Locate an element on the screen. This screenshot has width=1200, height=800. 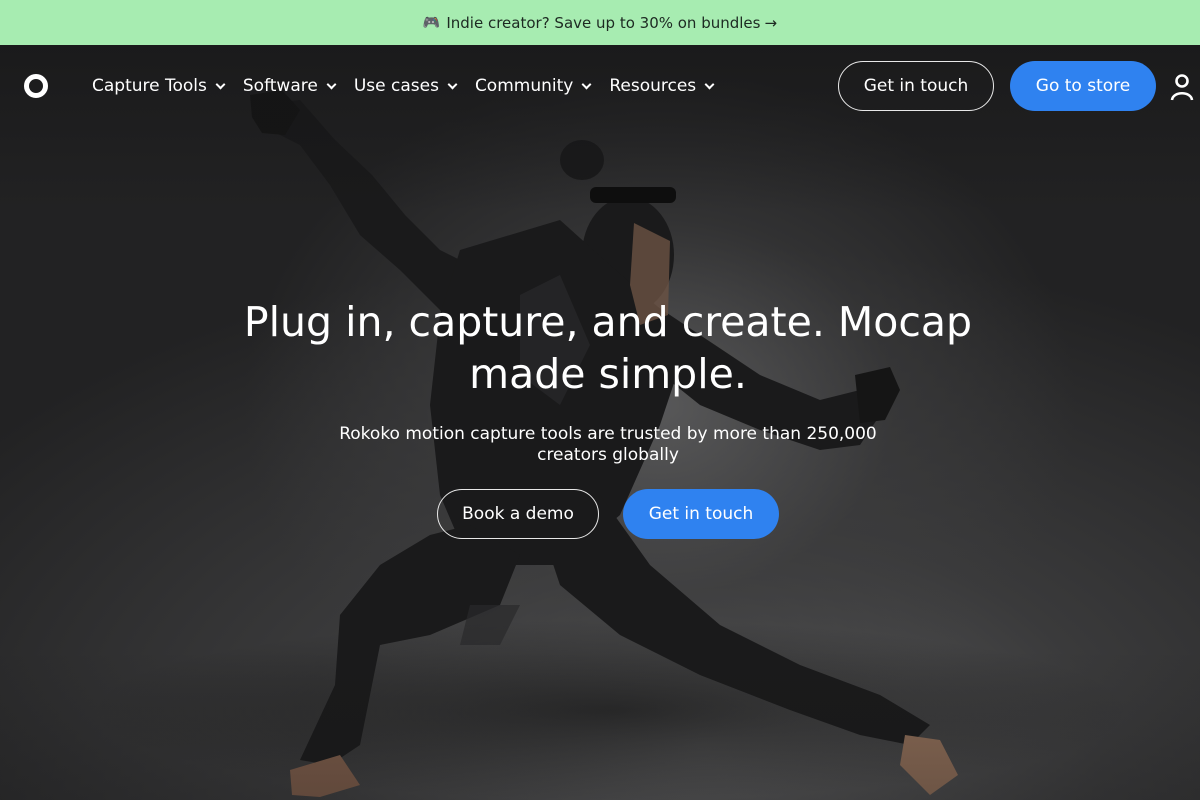
menu-use-cases: Use cases is located at coordinates (405, 86).